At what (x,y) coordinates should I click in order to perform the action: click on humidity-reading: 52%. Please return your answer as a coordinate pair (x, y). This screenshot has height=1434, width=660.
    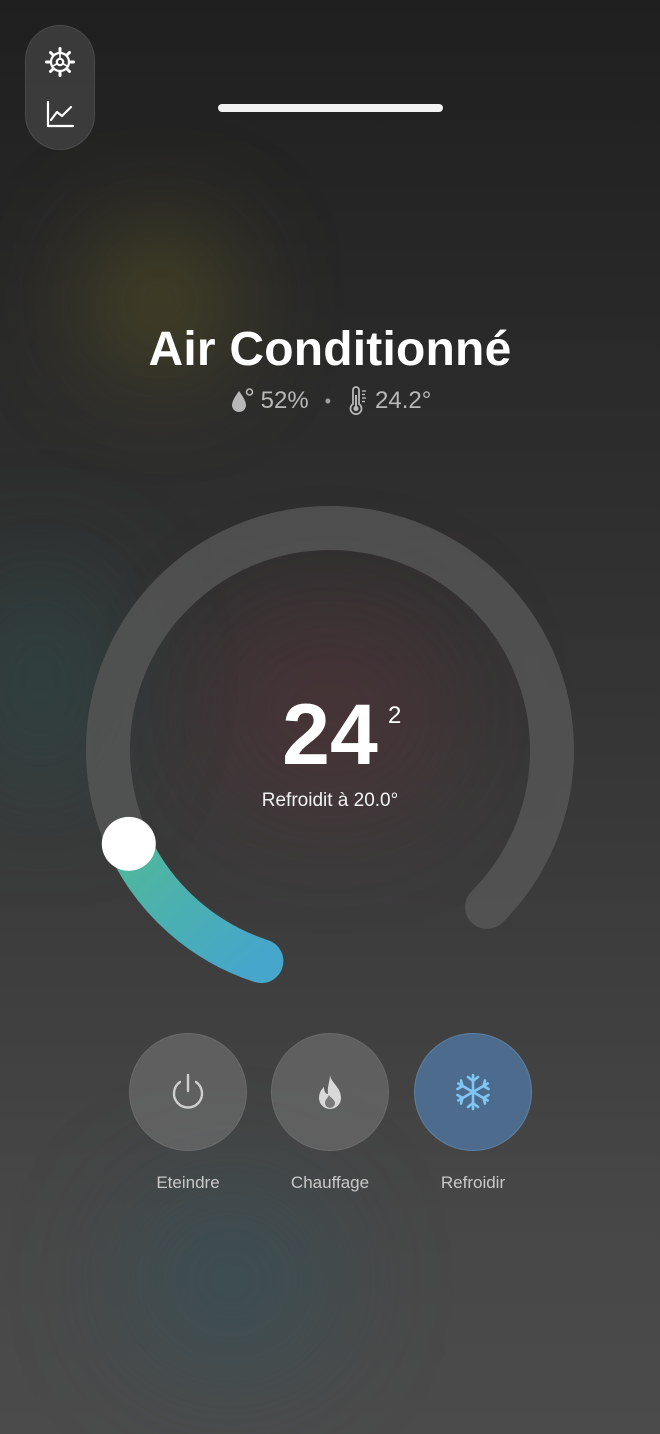
    Looking at the image, I should click on (269, 401).